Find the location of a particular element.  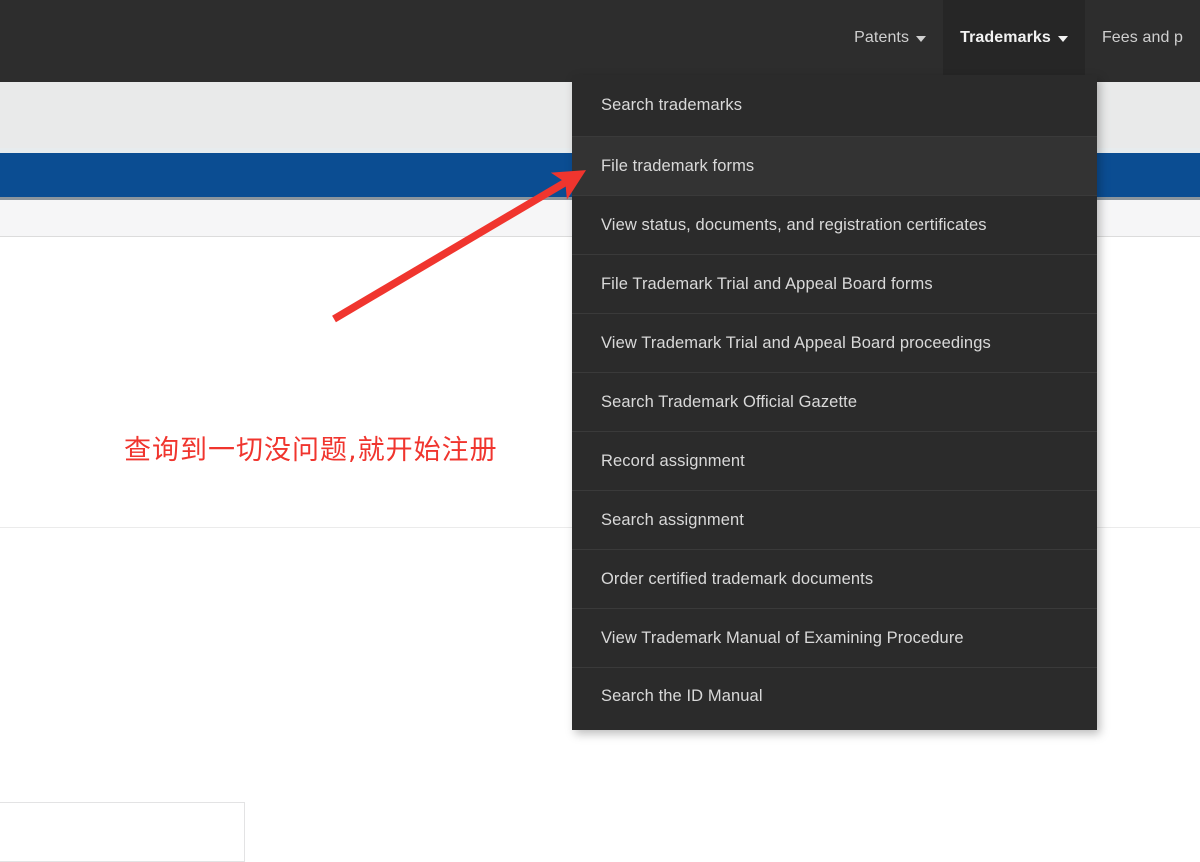

nav-item-patents: Patents is located at coordinates (890, 37).